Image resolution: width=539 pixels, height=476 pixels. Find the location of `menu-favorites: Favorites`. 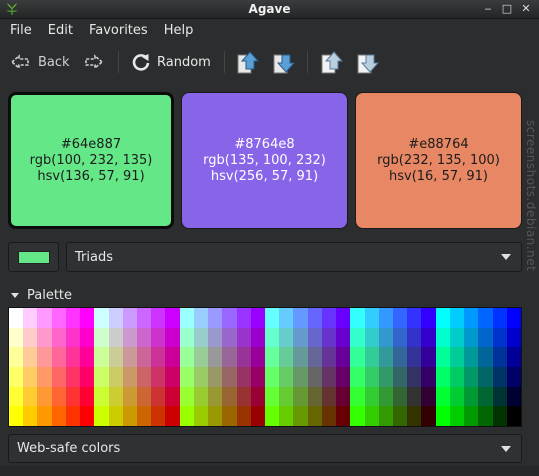

menu-favorites: Favorites is located at coordinates (118, 30).